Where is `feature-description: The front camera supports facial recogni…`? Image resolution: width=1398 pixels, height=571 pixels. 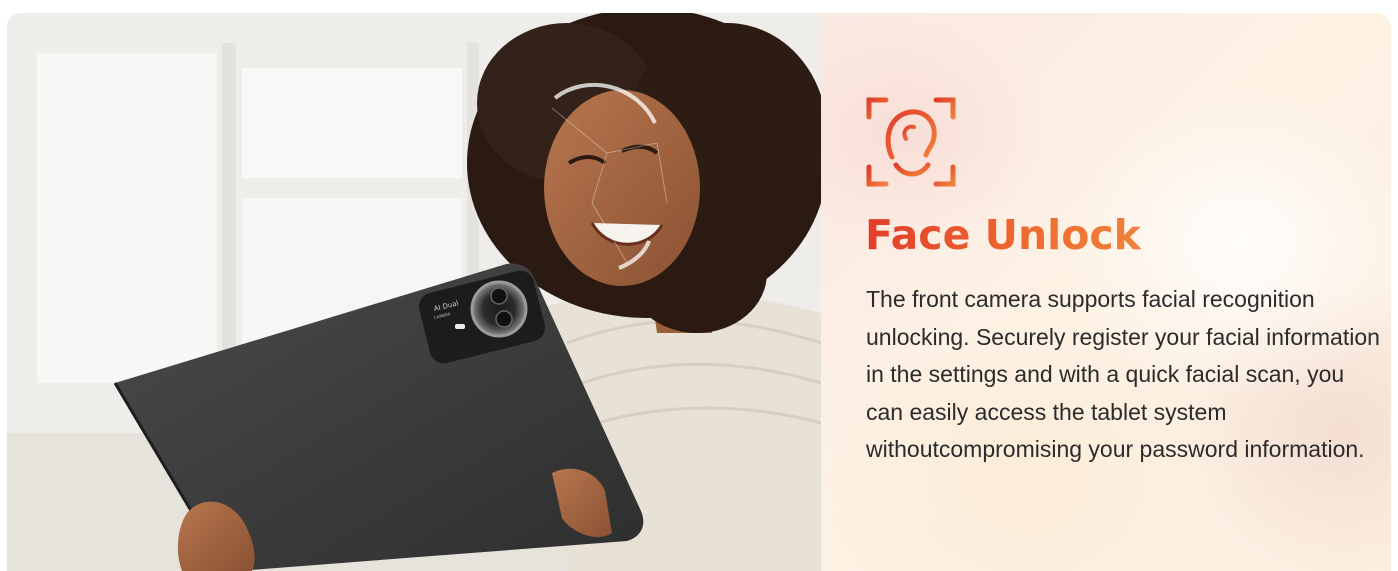
feature-description: The front camera supports facial recogni… is located at coordinates (1123, 374).